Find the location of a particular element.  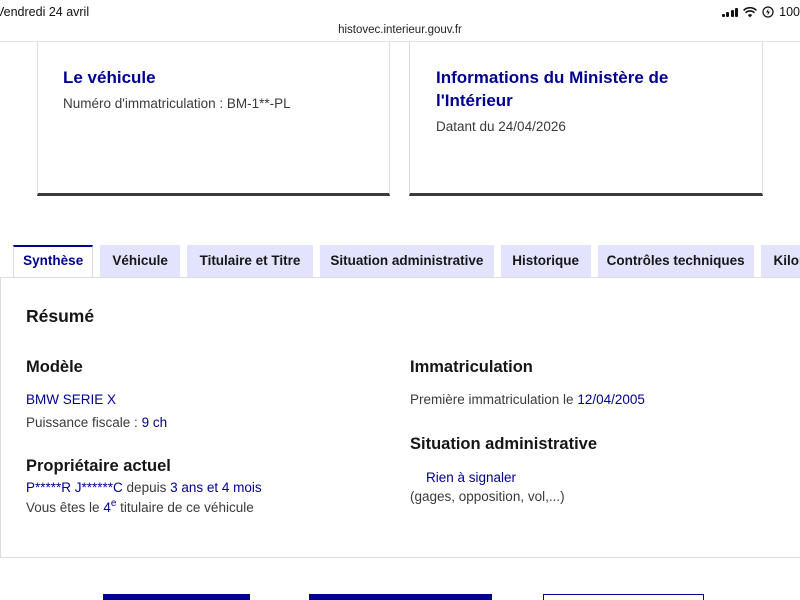

owner-name: P*****R J******C is located at coordinates (74, 487).